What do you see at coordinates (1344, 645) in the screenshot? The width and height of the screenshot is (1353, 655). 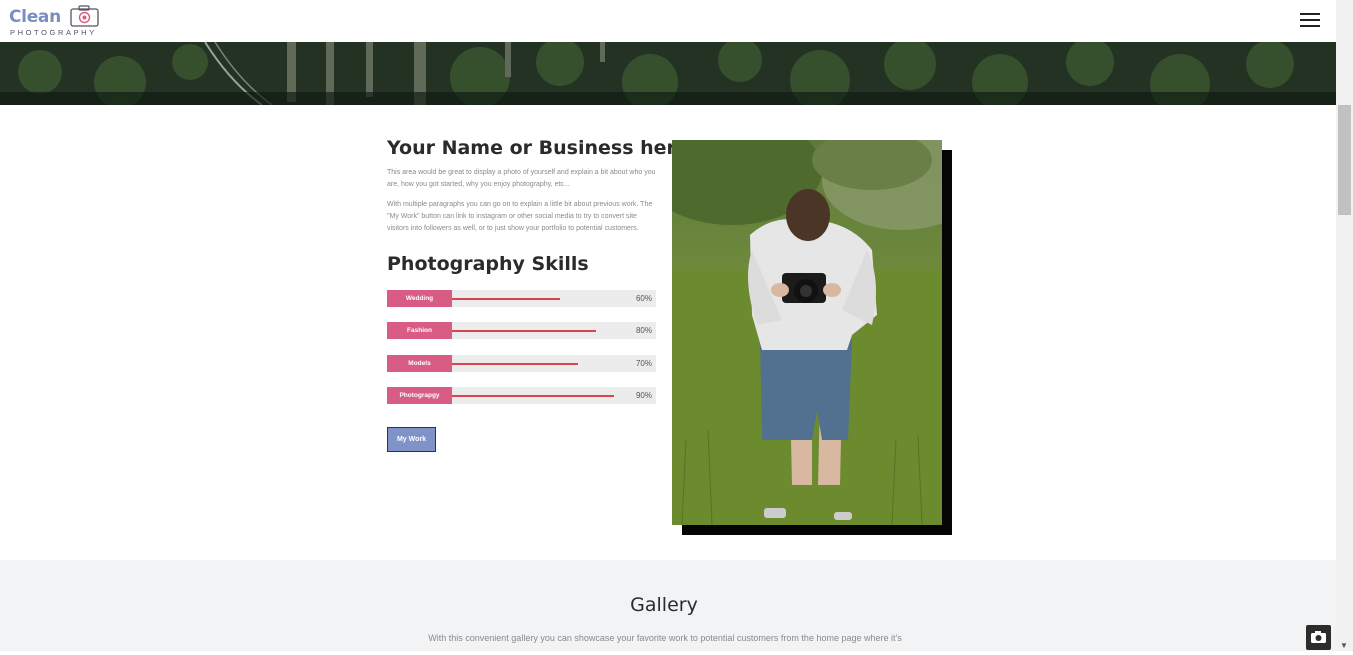 I see `scroll-down-arrow-icon: ▼` at bounding box center [1344, 645].